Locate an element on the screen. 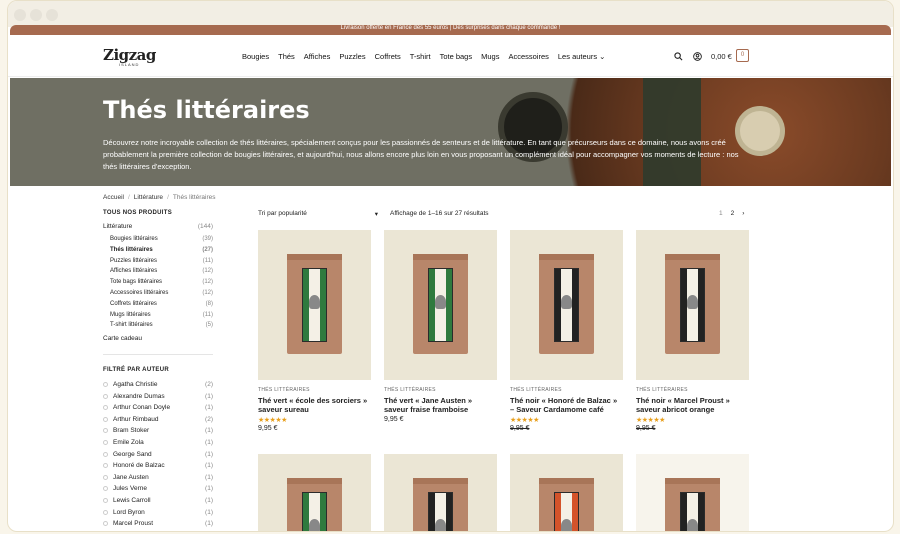 The image size is (900, 534). author-filter-item: Lewis Carroll (1) is located at coordinates (158, 500).